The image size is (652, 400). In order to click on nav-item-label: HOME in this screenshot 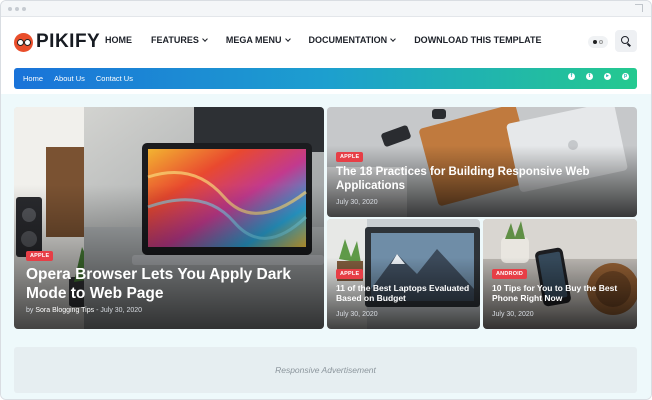, I will do `click(118, 40)`.